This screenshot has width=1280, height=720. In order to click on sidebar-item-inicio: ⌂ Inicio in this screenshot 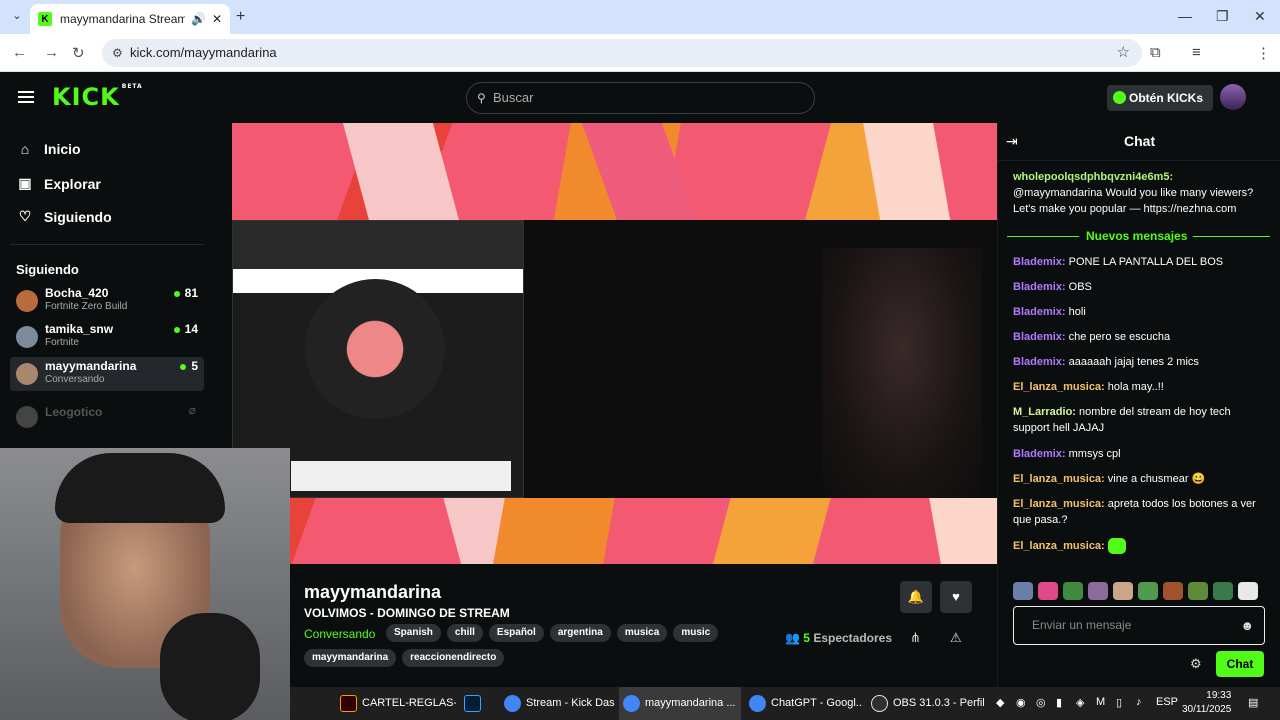, I will do `click(48, 149)`.